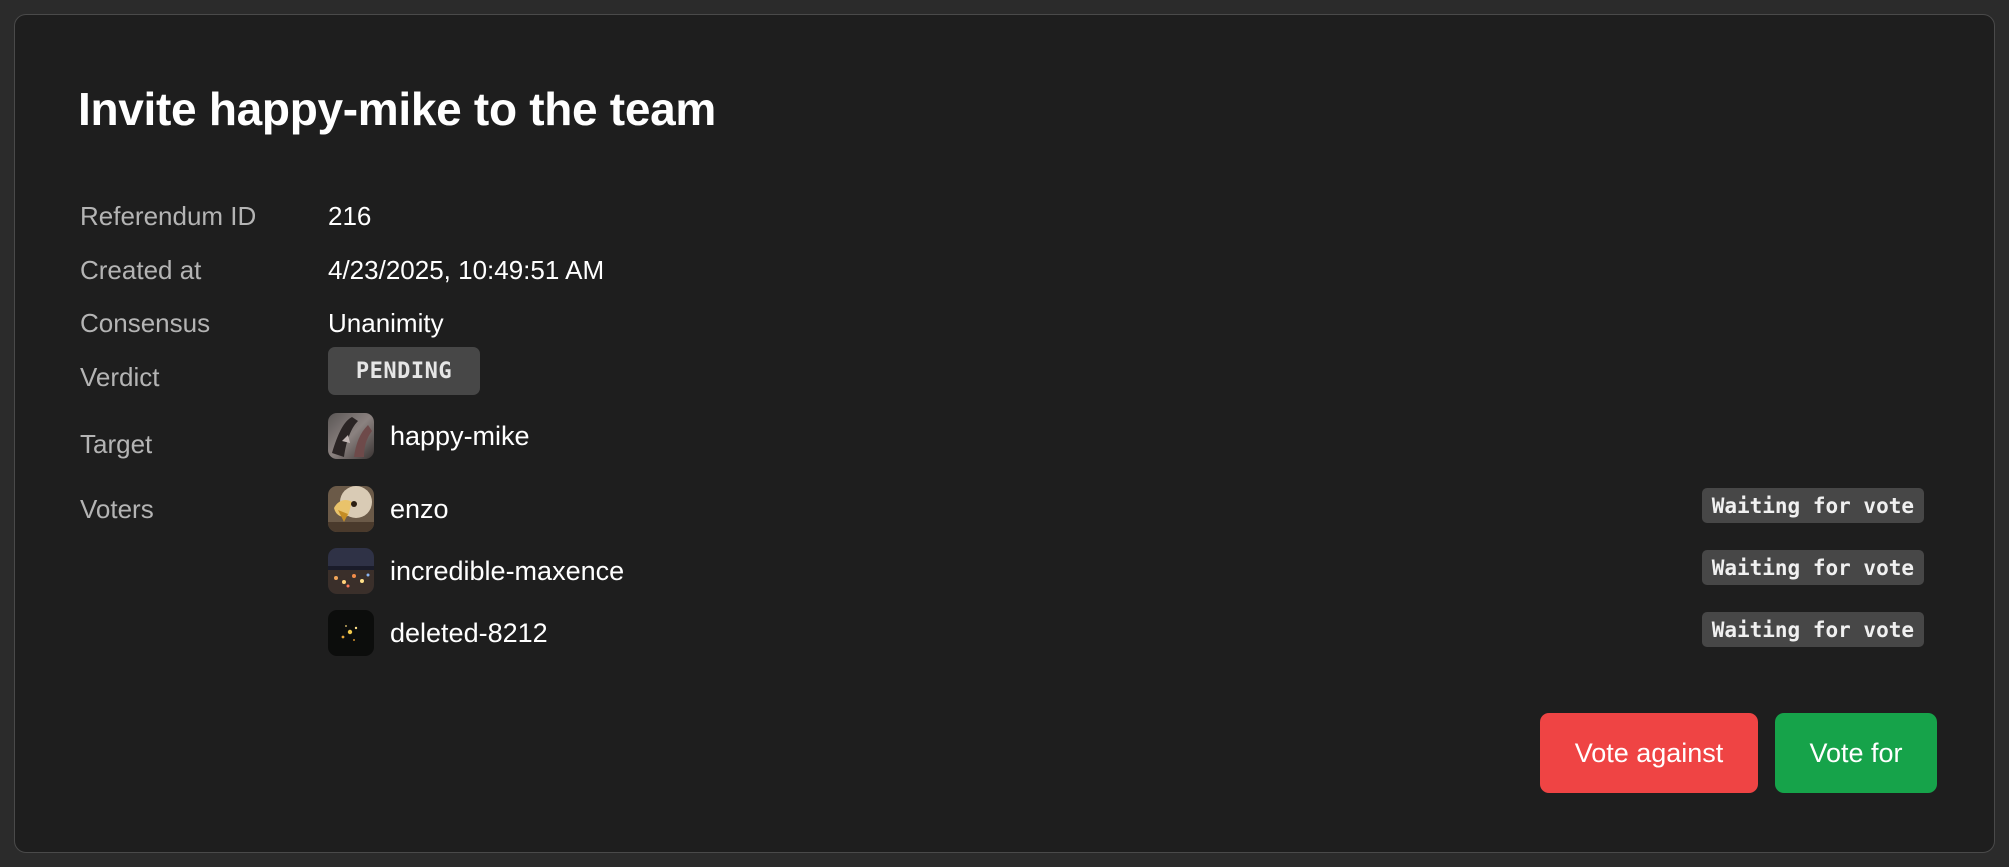 This screenshot has width=2009, height=867. What do you see at coordinates (351, 633) in the screenshot?
I see `dark-sparkle-avatar` at bounding box center [351, 633].